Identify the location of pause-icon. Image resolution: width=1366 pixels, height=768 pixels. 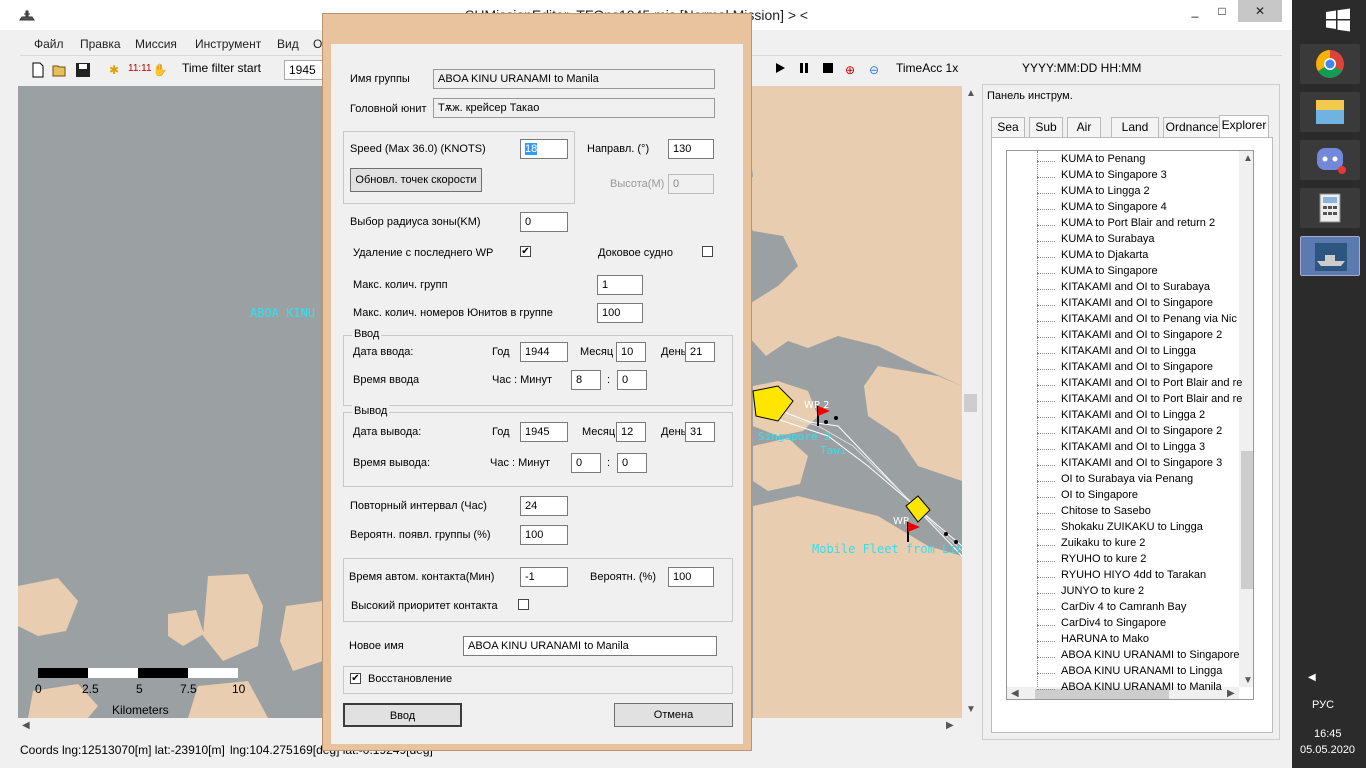
(804, 70).